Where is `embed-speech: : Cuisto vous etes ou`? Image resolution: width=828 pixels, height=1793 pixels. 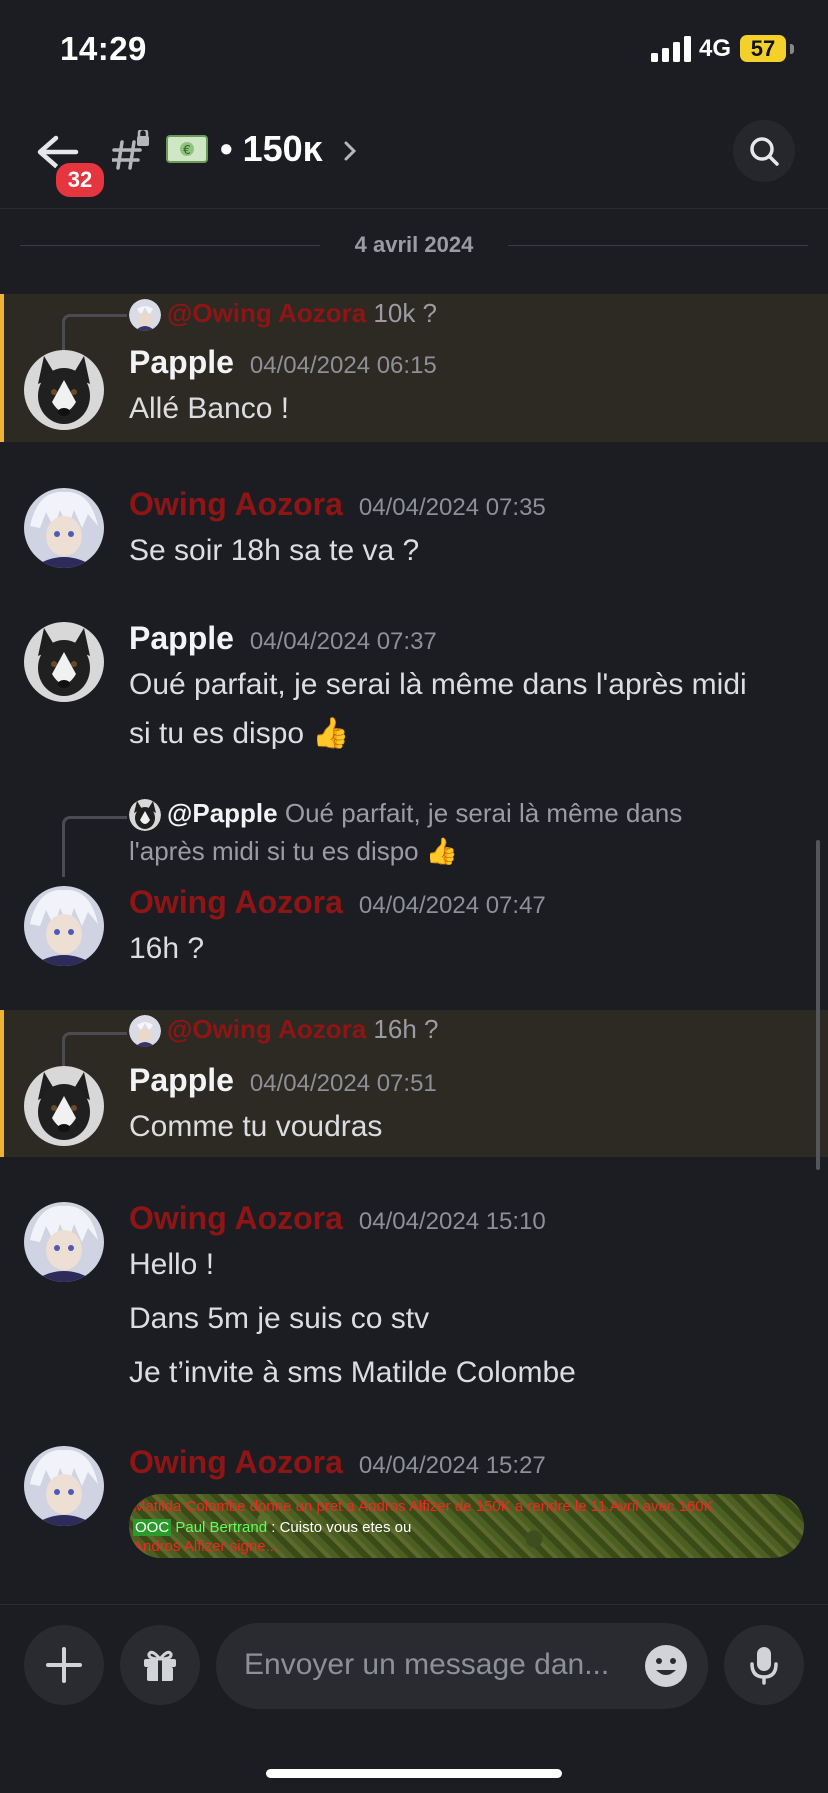
embed-speech: : Cuisto vous etes ou is located at coordinates (341, 1527).